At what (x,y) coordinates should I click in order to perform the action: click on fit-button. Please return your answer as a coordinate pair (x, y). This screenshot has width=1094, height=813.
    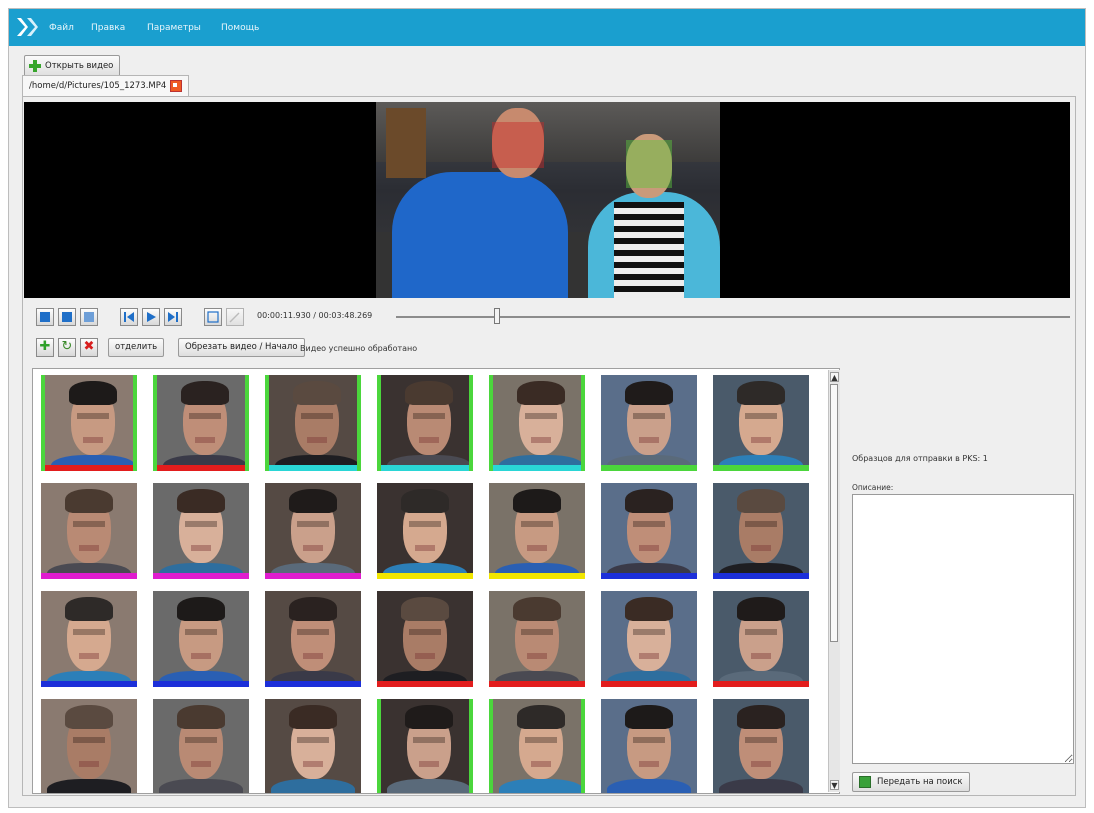
    Looking at the image, I should click on (89, 317).